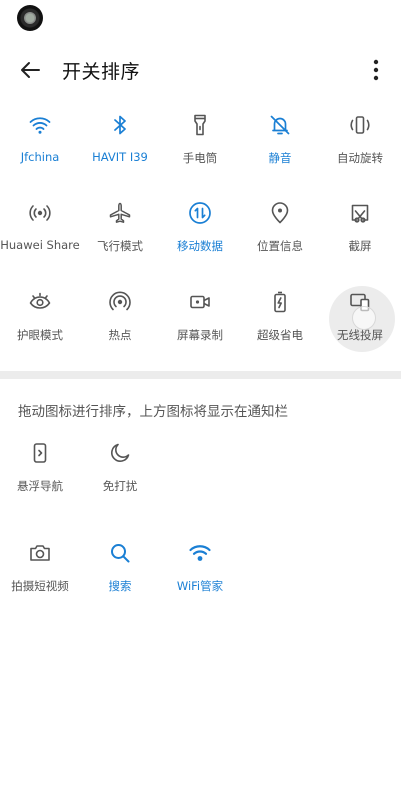 Image resolution: width=401 pixels, height=810 pixels. I want to click on tile-label: 免打扰, so click(120, 486).